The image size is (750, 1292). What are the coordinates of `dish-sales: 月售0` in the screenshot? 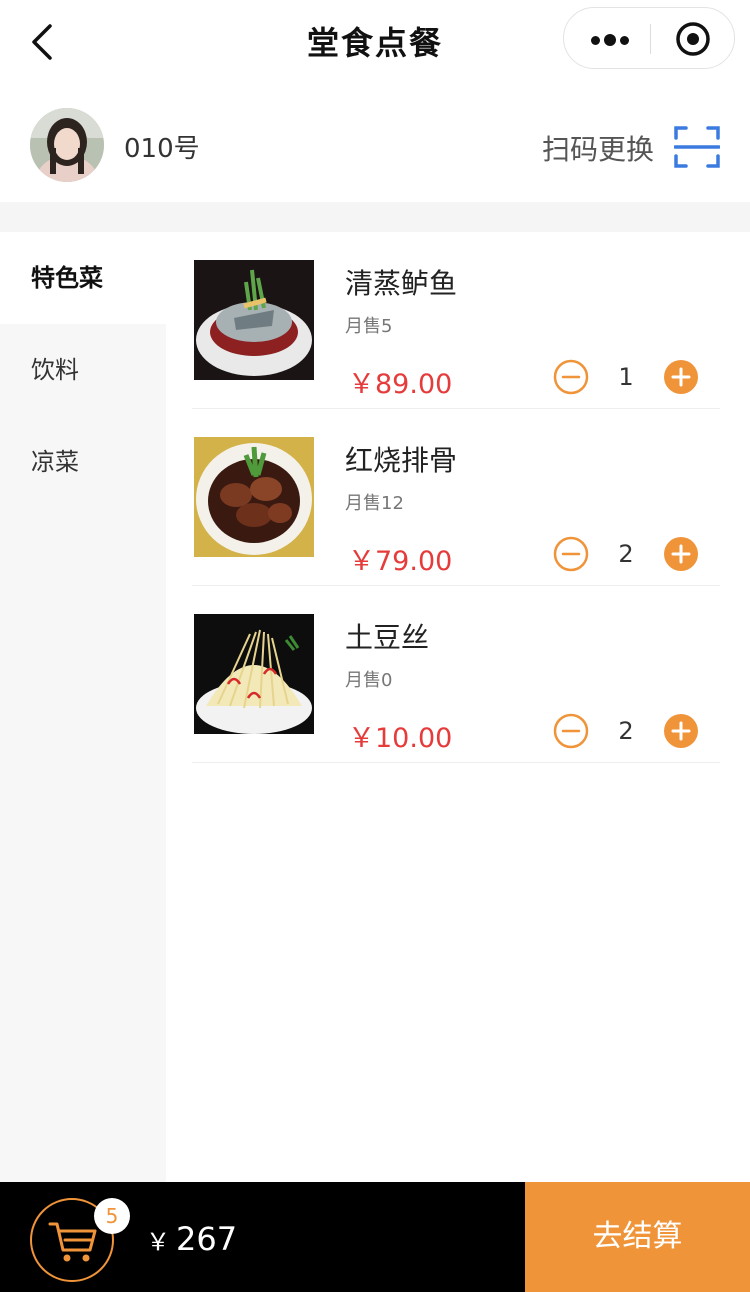 It's located at (369, 680).